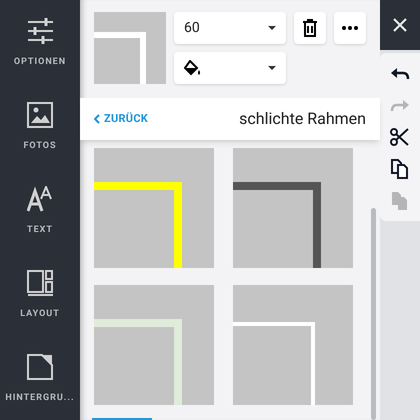  Describe the element at coordinates (40, 367) in the screenshot. I see `background-page-icon` at that location.